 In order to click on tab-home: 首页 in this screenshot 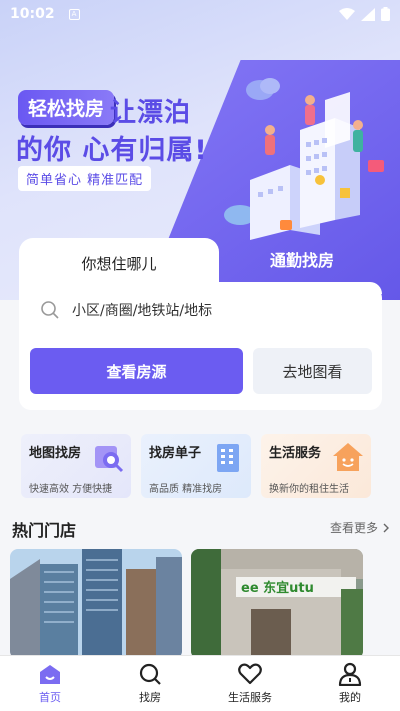, I will do `click(50, 683)`.